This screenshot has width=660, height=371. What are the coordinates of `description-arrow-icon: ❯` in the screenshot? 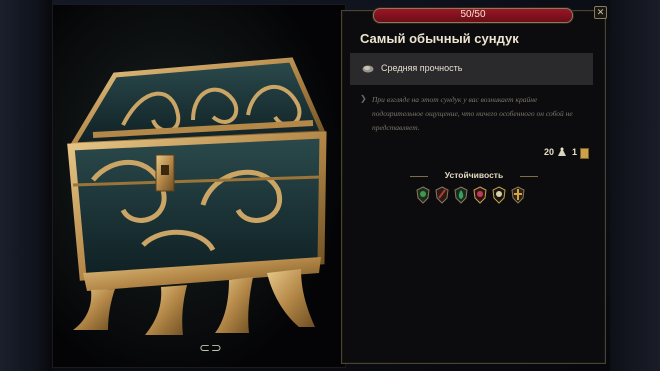 It's located at (363, 98).